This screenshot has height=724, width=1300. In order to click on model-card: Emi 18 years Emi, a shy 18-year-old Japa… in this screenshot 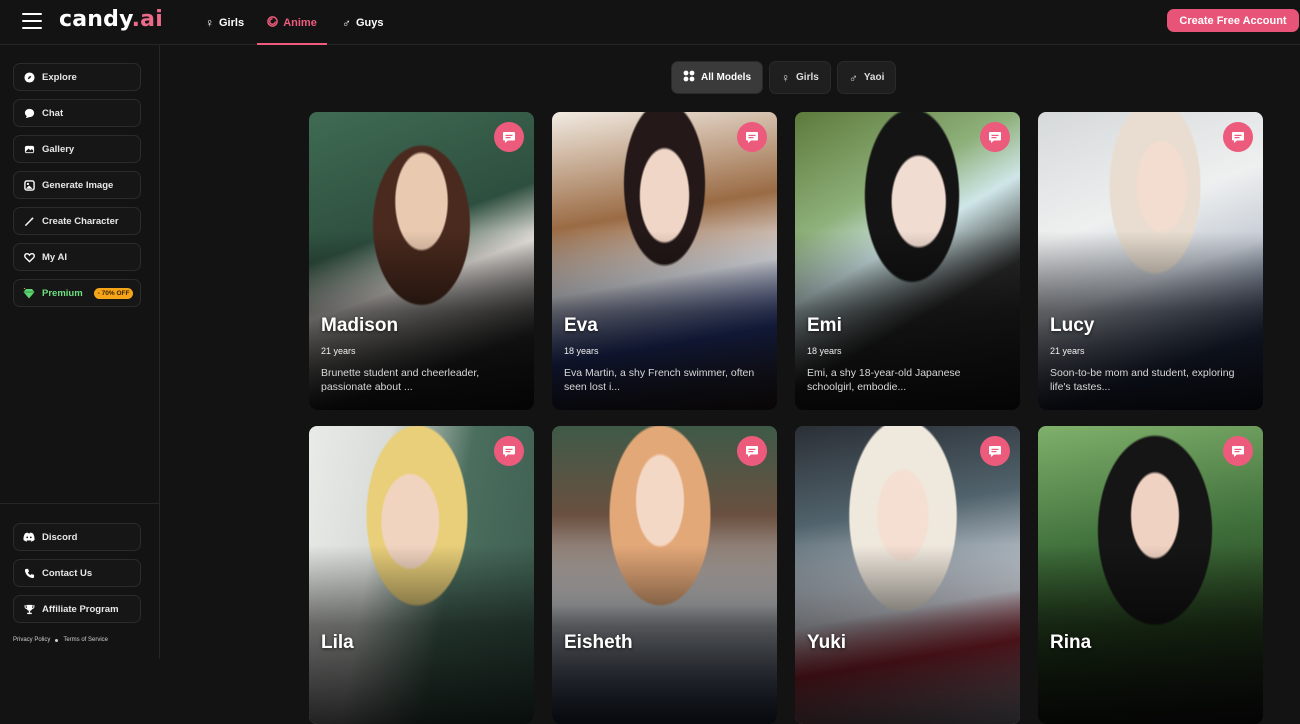, I will do `click(907, 261)`.